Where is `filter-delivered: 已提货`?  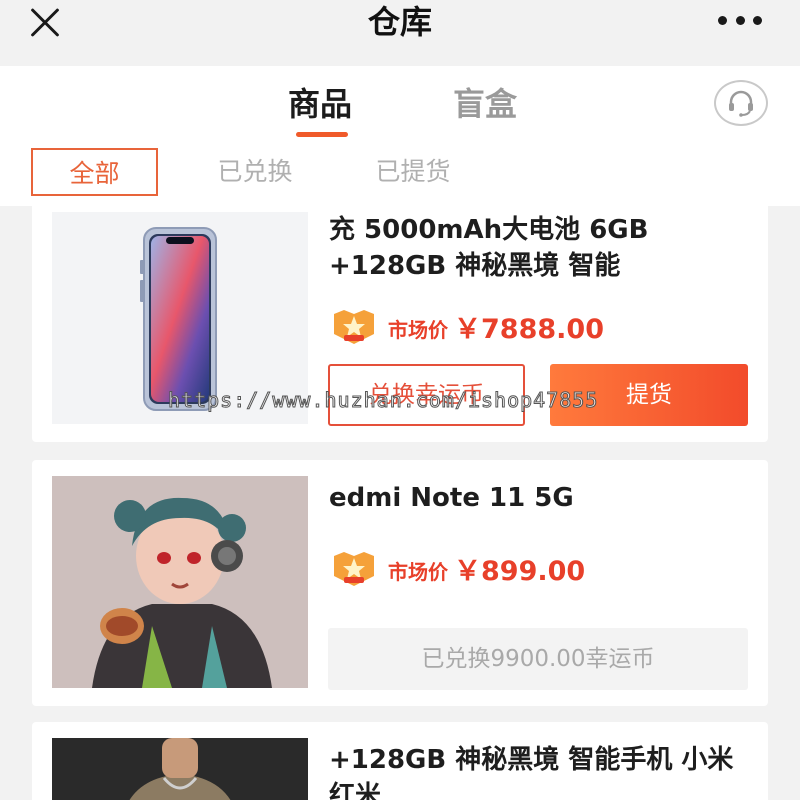
filter-delivered: 已提货 is located at coordinates (413, 172).